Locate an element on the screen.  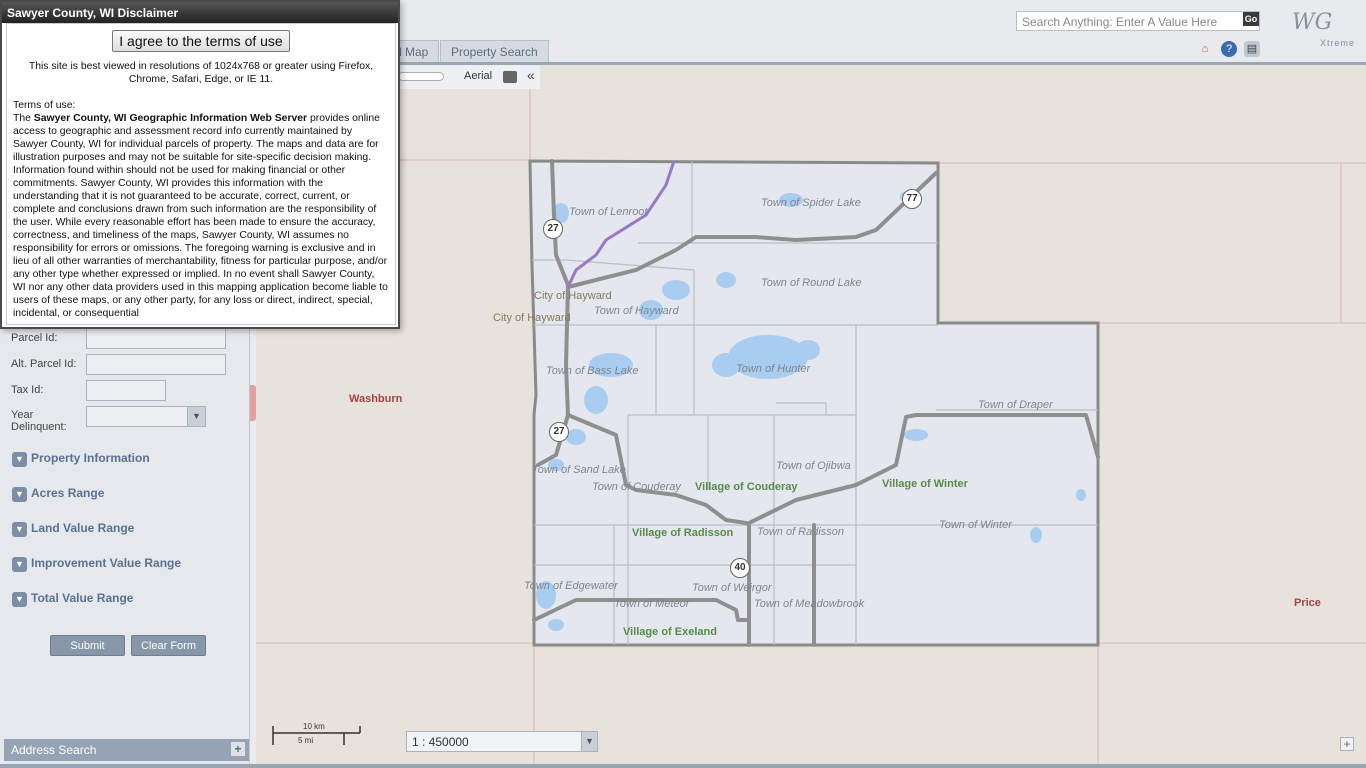
agree-terms-button: I agree to the terms of use is located at coordinates (201, 41).